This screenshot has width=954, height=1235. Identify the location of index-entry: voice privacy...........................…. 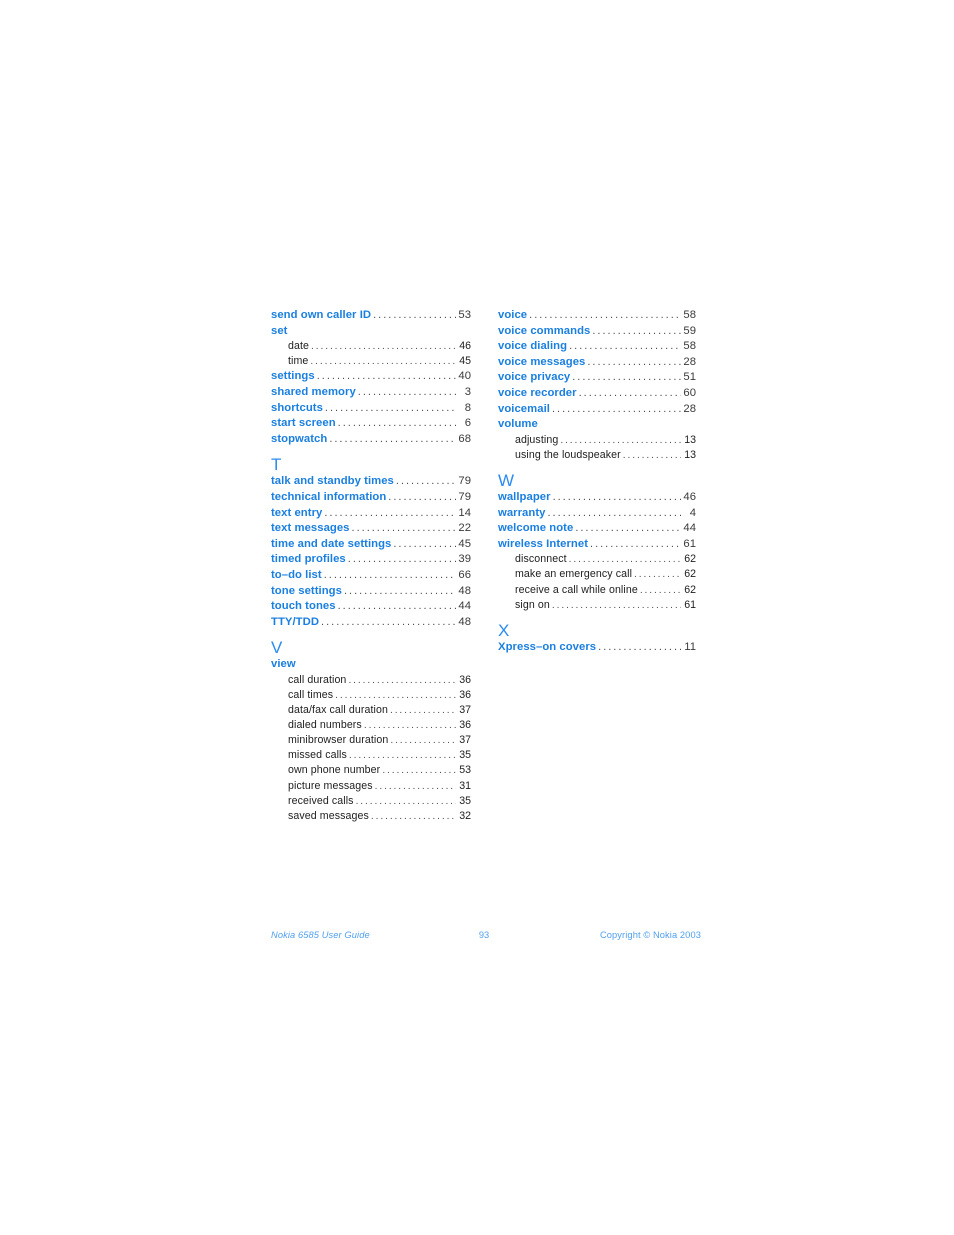
(597, 378).